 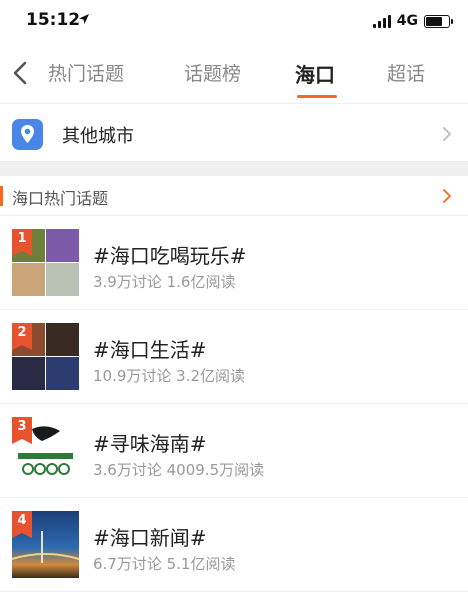 What do you see at coordinates (45, 356) in the screenshot?
I see `topic-thumbnail: 2` at bounding box center [45, 356].